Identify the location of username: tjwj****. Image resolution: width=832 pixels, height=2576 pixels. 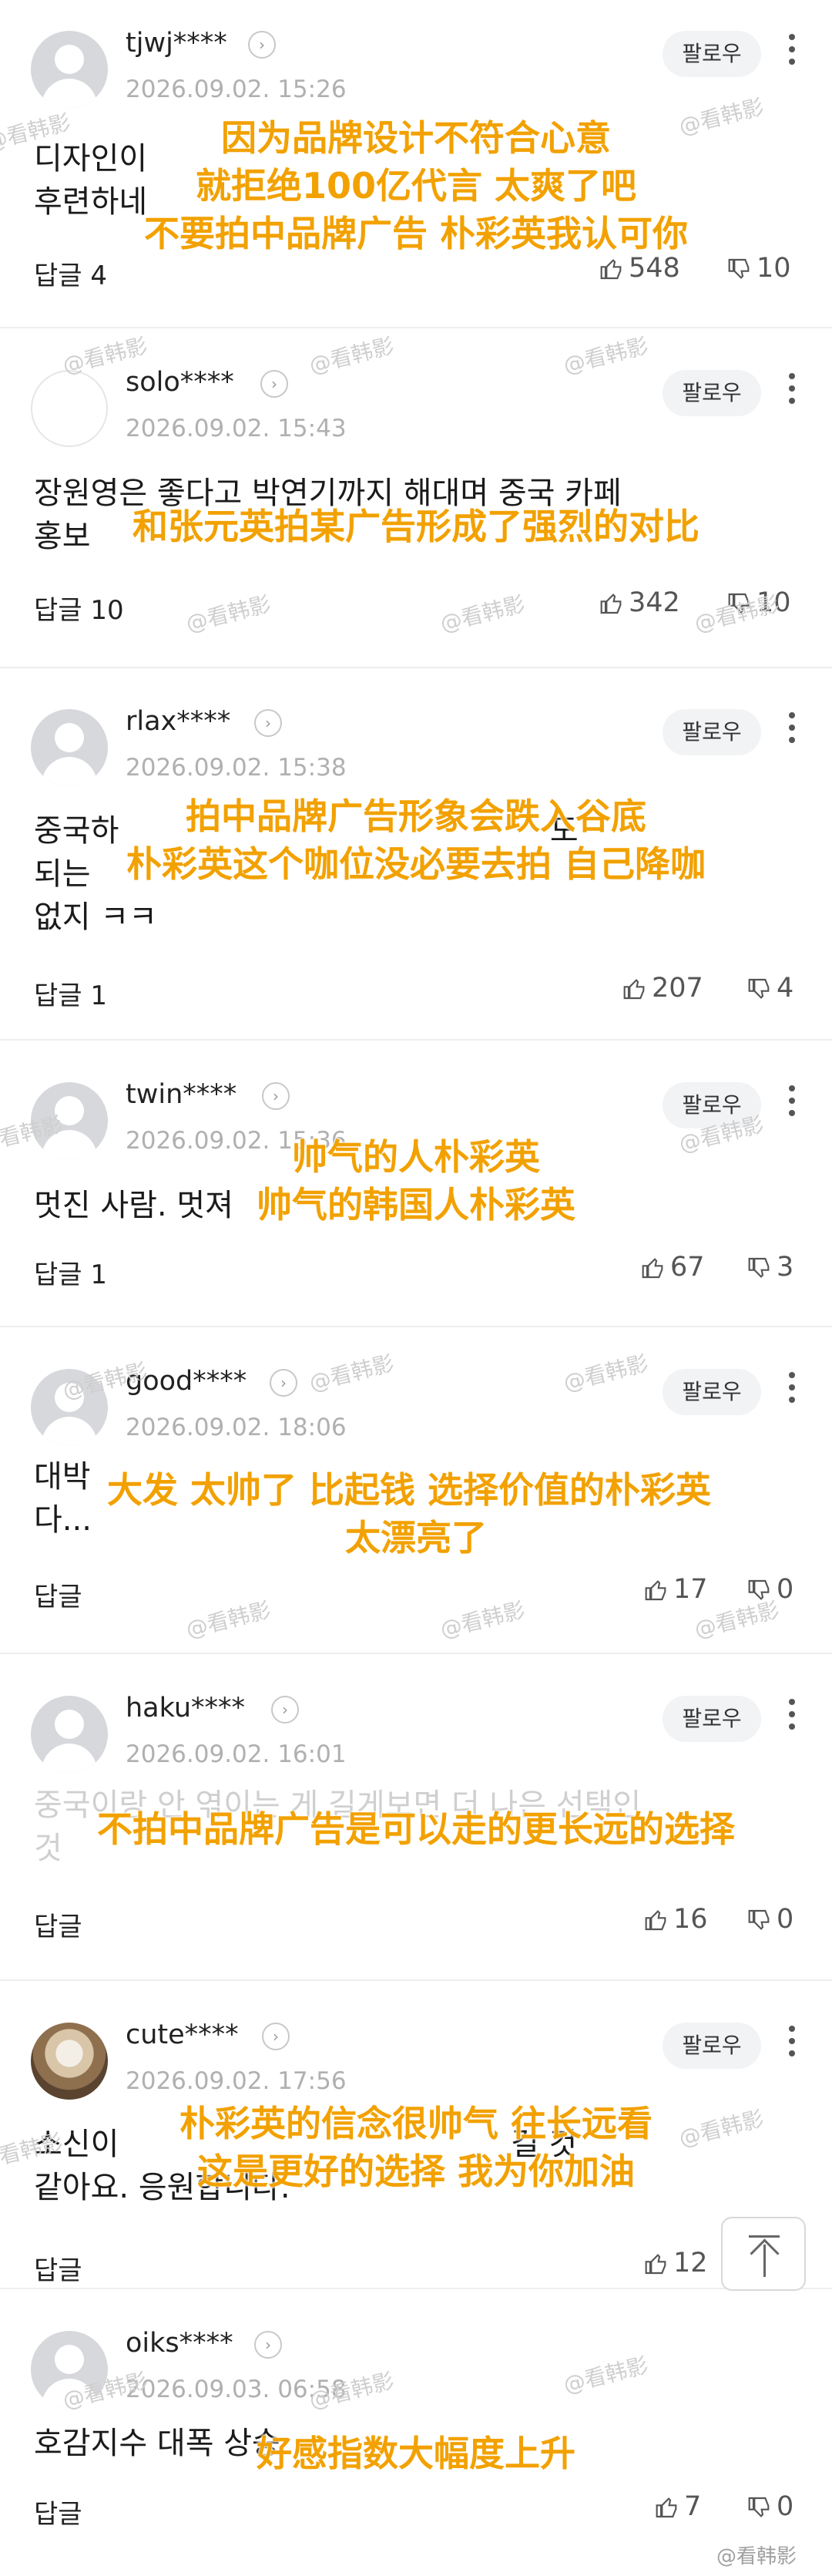
(176, 43).